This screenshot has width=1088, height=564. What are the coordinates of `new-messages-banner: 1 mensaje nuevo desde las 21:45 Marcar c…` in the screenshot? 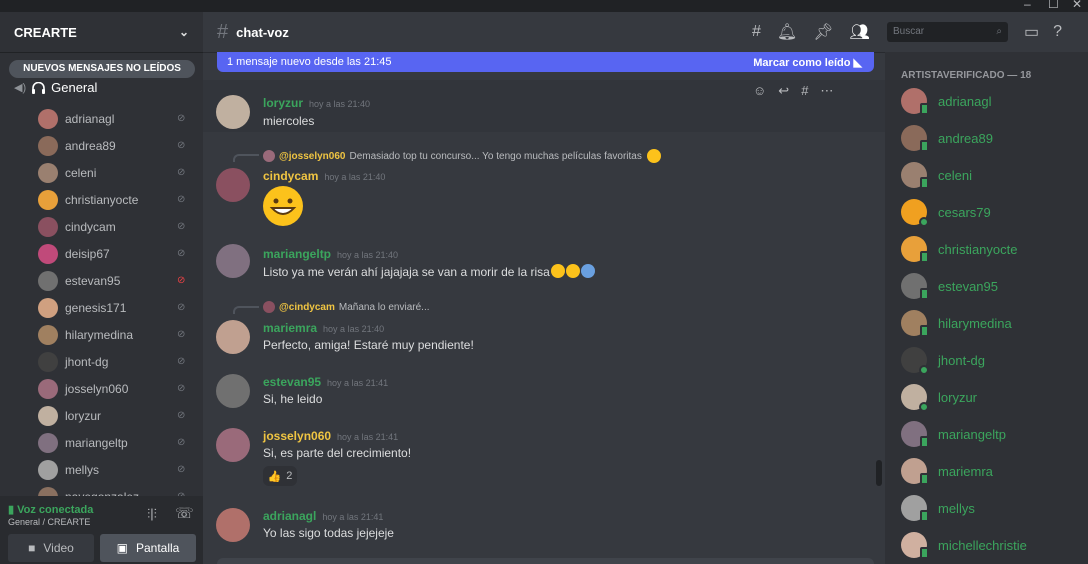 It's located at (545, 62).